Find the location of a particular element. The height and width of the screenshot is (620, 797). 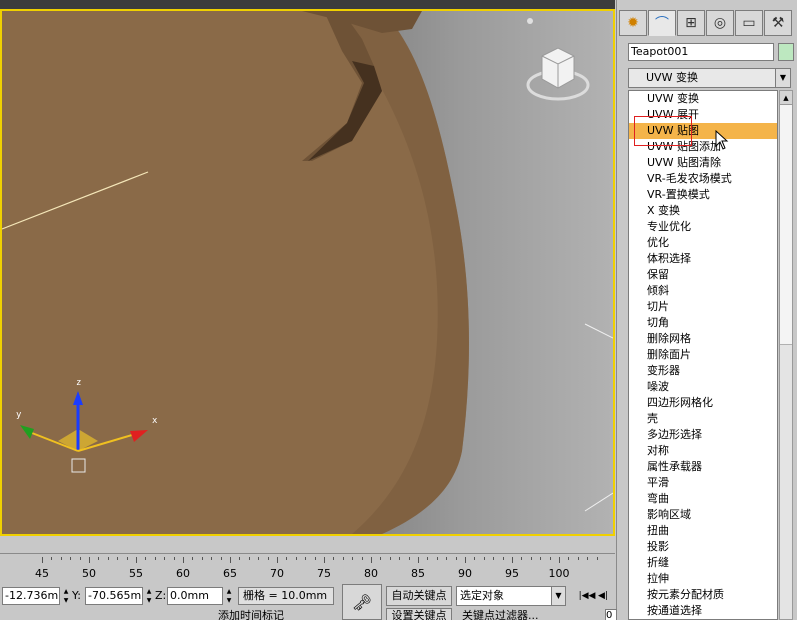

motion-tab-icon: ◎ is located at coordinates (720, 23).